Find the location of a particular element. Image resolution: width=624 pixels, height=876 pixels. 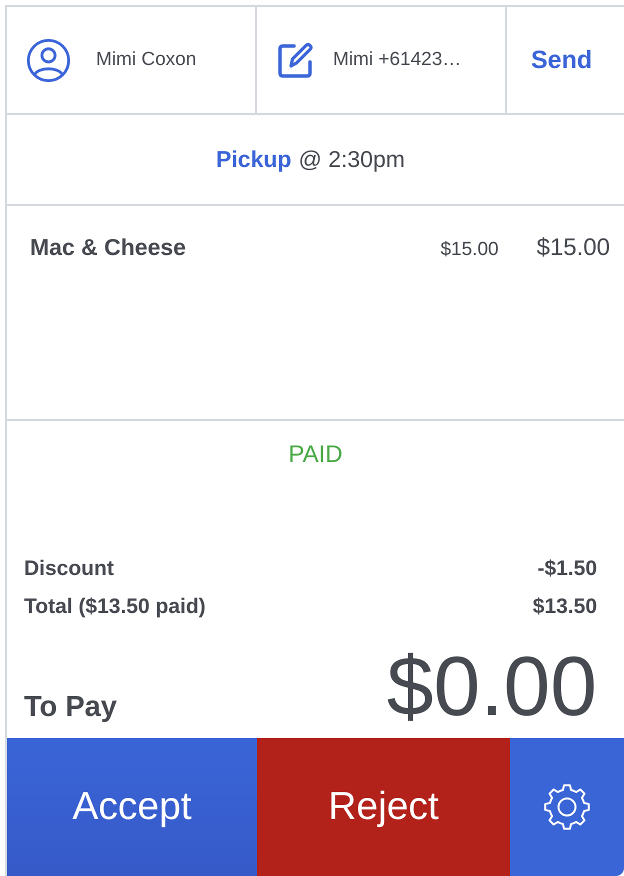

accept-button: Accept is located at coordinates (132, 807).